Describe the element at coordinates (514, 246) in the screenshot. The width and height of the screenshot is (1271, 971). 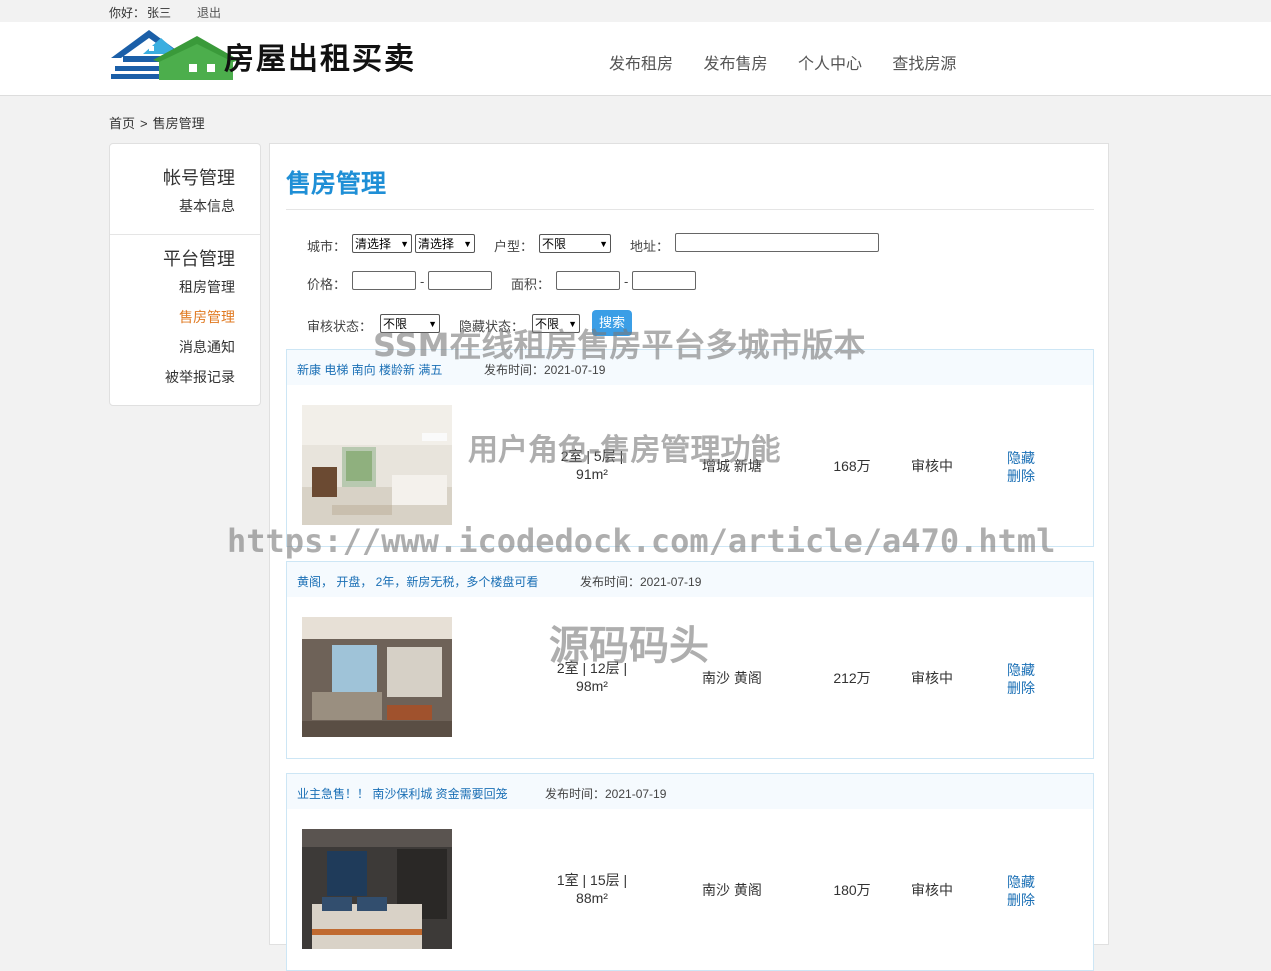
I see `layout-label: 户型：` at that location.